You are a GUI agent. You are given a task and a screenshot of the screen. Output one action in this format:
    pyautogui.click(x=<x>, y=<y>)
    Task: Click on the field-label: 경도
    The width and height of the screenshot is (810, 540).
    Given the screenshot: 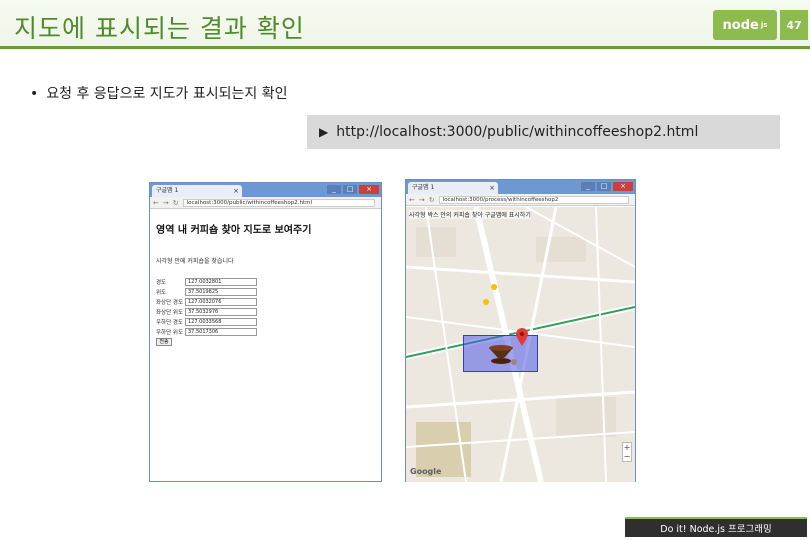 What is the action you would take?
    pyautogui.click(x=161, y=282)
    